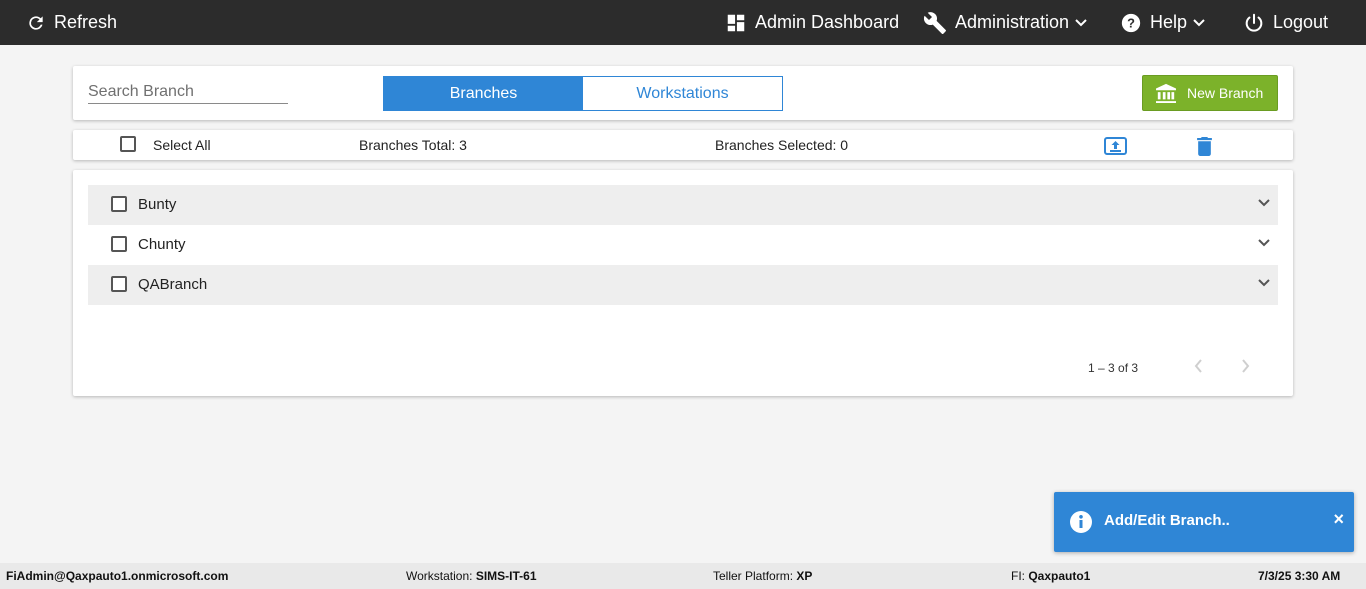  Describe the element at coordinates (782, 145) in the screenshot. I see `branches-selected: Branches Selected: 0` at that location.